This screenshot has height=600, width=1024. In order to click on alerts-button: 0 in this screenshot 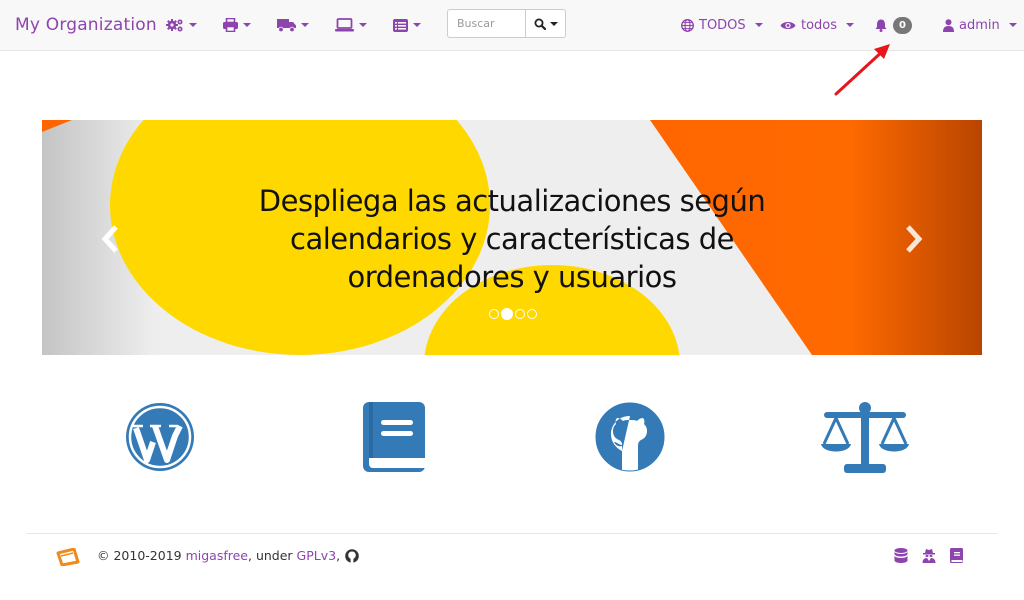, I will do `click(893, 25)`.